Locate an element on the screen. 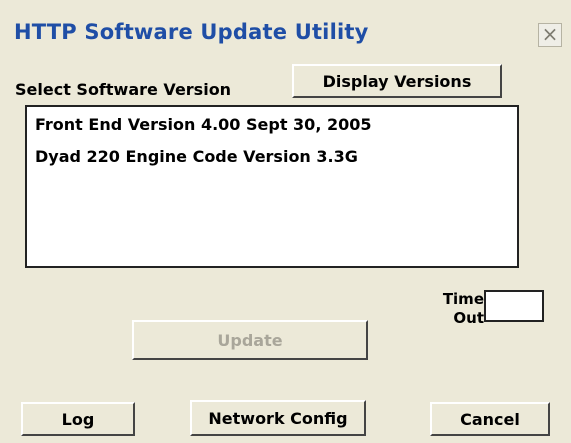 This screenshot has width=571, height=443. timeout-label: Time Out is located at coordinates (456, 309).